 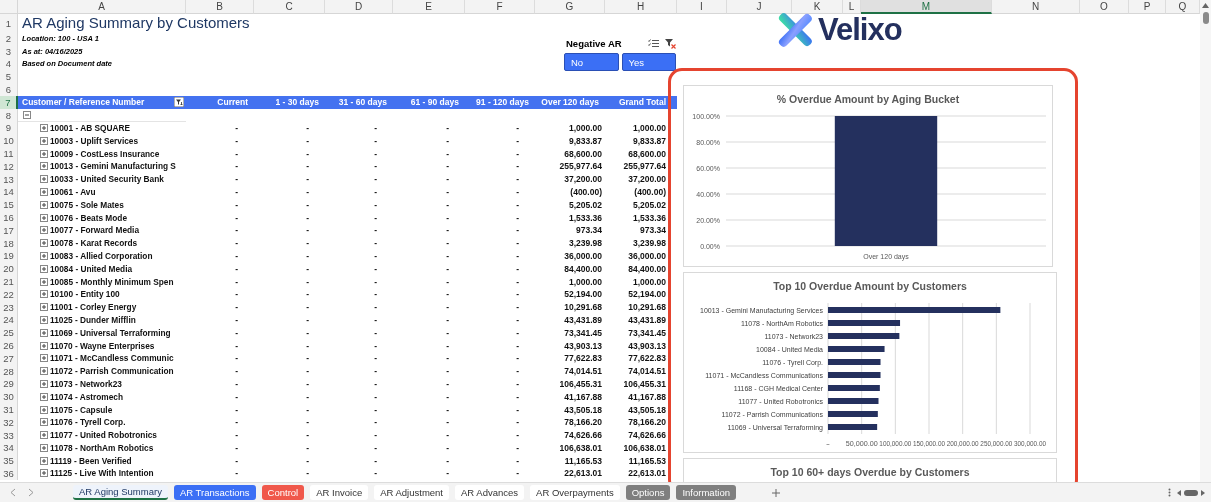 I want to click on row-number: 31, so click(x=9, y=409).